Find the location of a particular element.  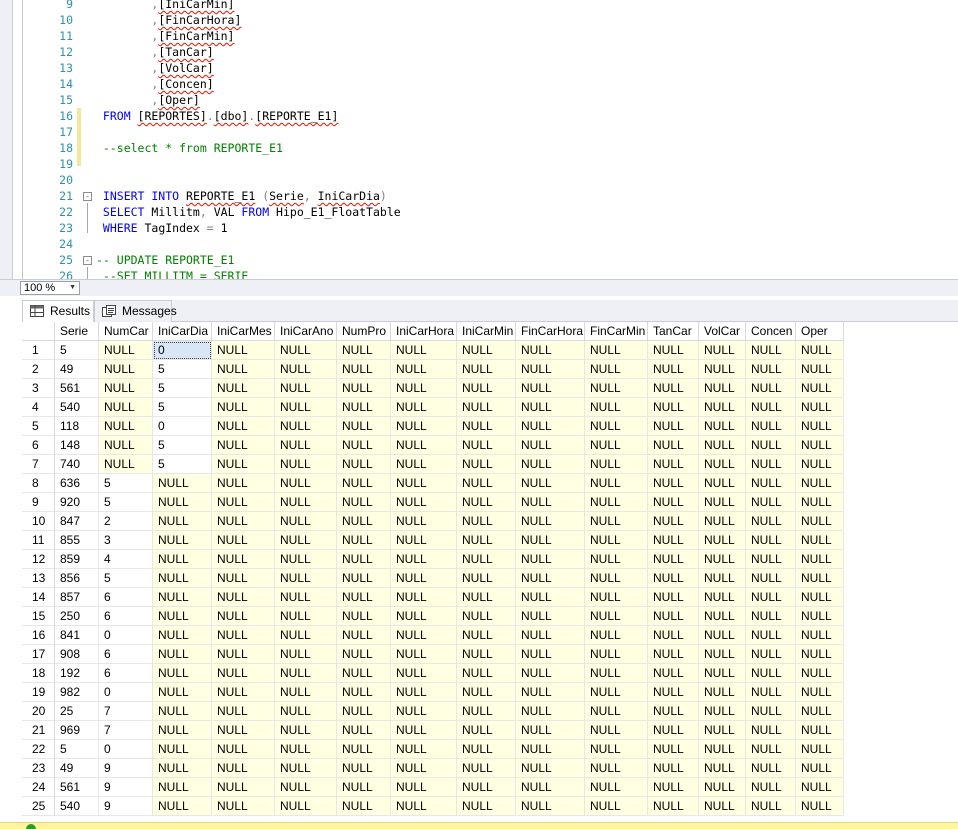

row-number: 12 is located at coordinates (38, 559).